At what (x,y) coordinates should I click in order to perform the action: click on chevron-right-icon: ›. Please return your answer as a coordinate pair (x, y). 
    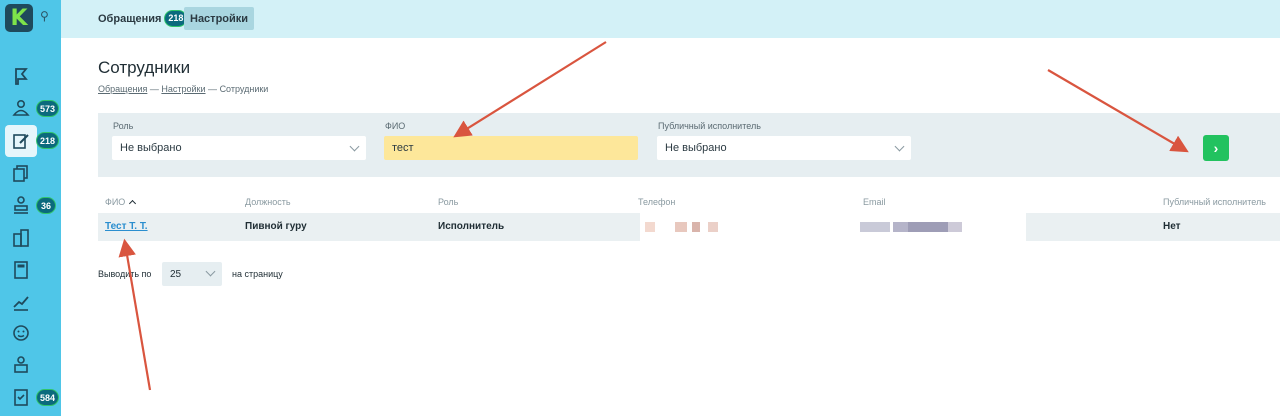
    Looking at the image, I should click on (1216, 148).